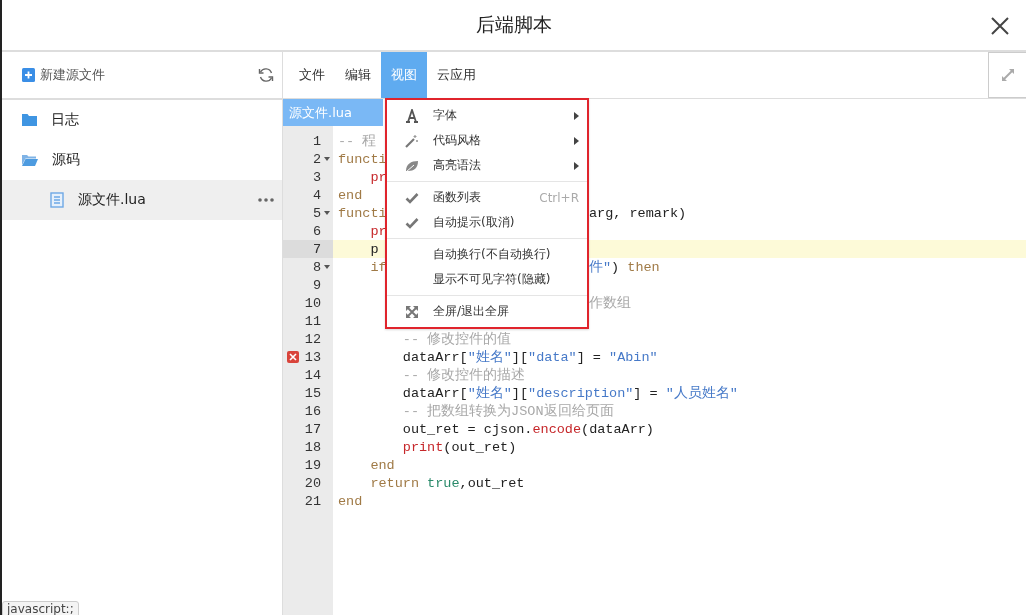 The width and height of the screenshot is (1026, 615). What do you see at coordinates (507, 411) in the screenshot?
I see `code-text: -- 把数组转换为JSON返回给页面` at bounding box center [507, 411].